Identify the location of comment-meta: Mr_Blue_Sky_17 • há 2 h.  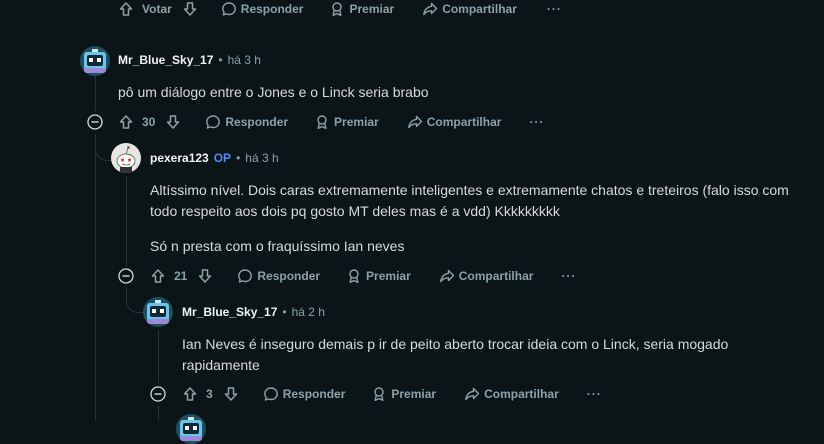
(253, 312).